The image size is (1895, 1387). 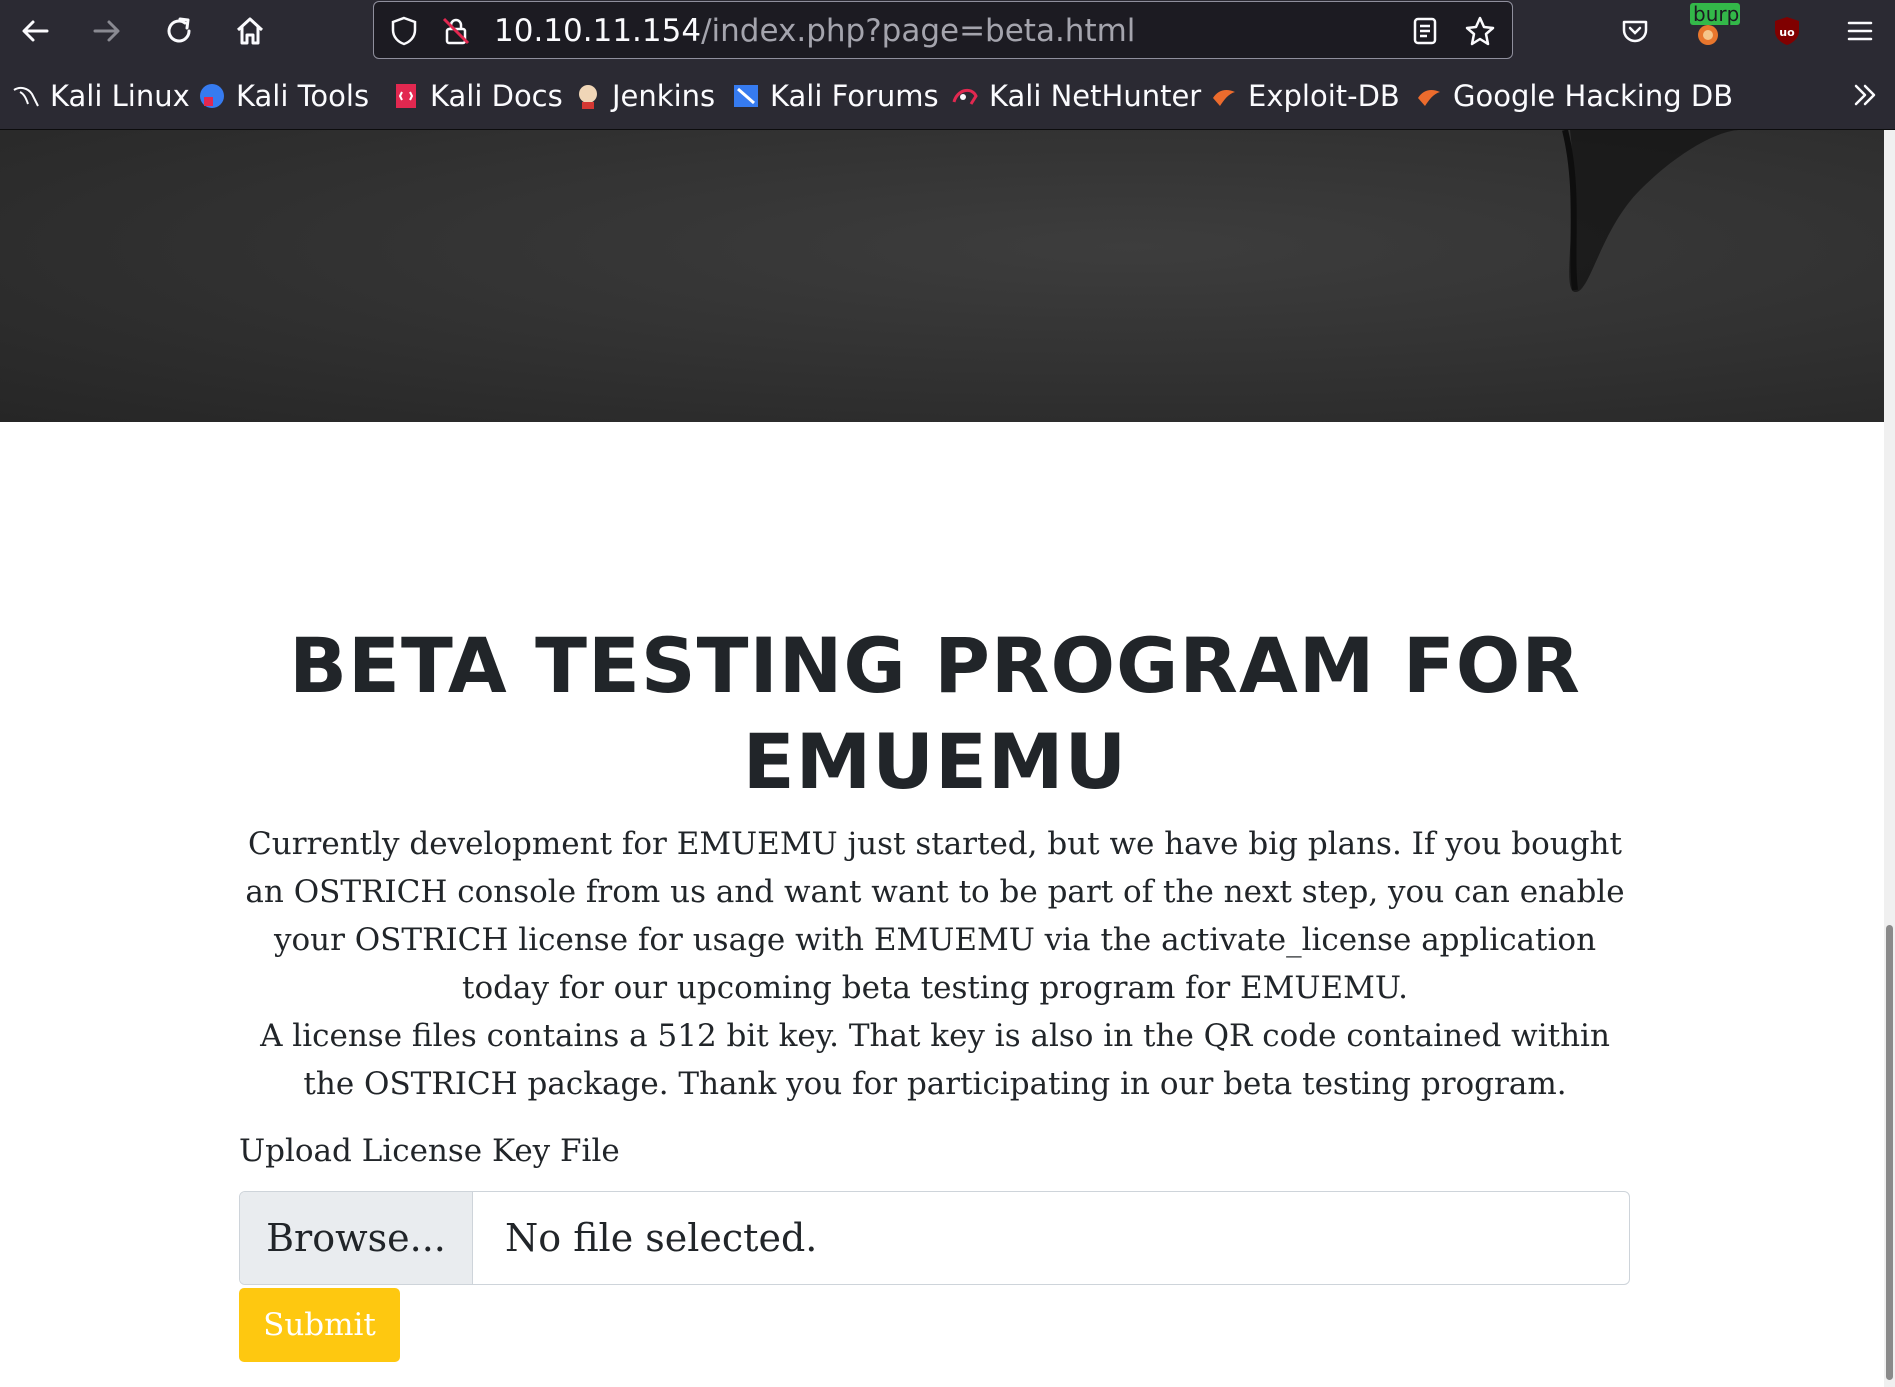 I want to click on bookmark-star-icon, so click(x=1480, y=31).